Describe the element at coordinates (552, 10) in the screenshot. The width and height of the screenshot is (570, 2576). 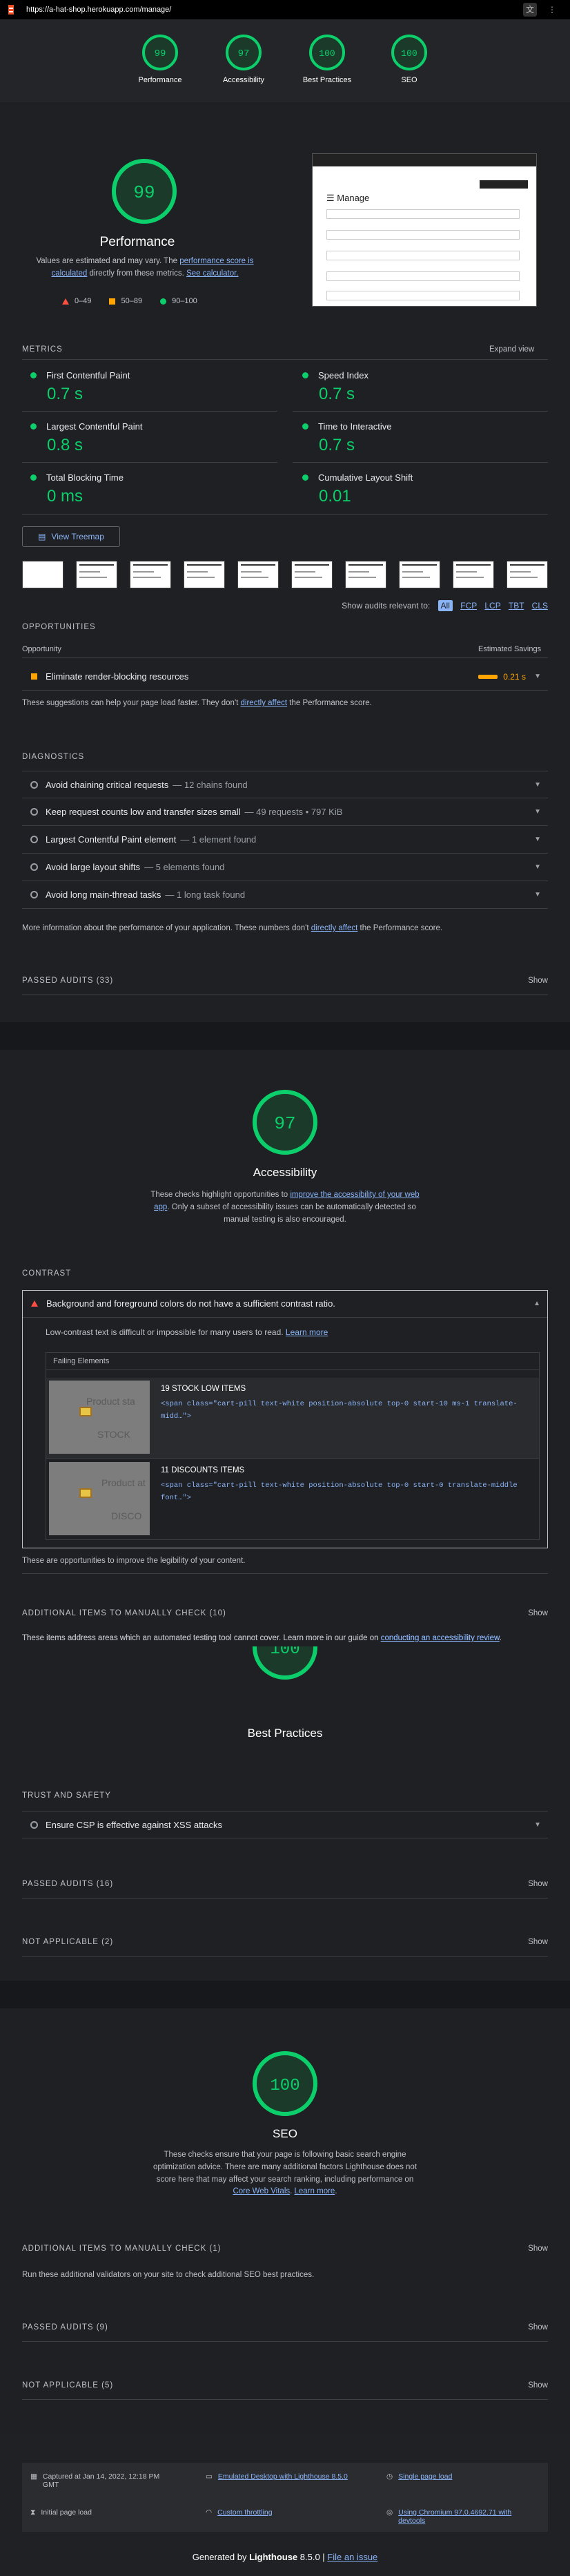
I see `more-menu-icon: ⋮` at that location.